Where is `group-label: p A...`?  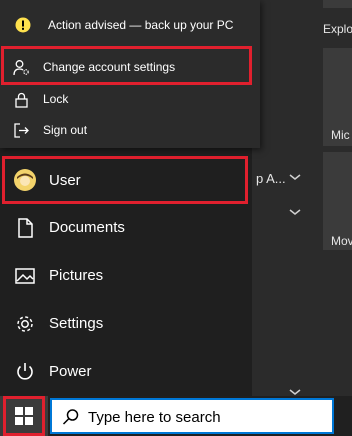
group-label: p A... is located at coordinates (271, 178).